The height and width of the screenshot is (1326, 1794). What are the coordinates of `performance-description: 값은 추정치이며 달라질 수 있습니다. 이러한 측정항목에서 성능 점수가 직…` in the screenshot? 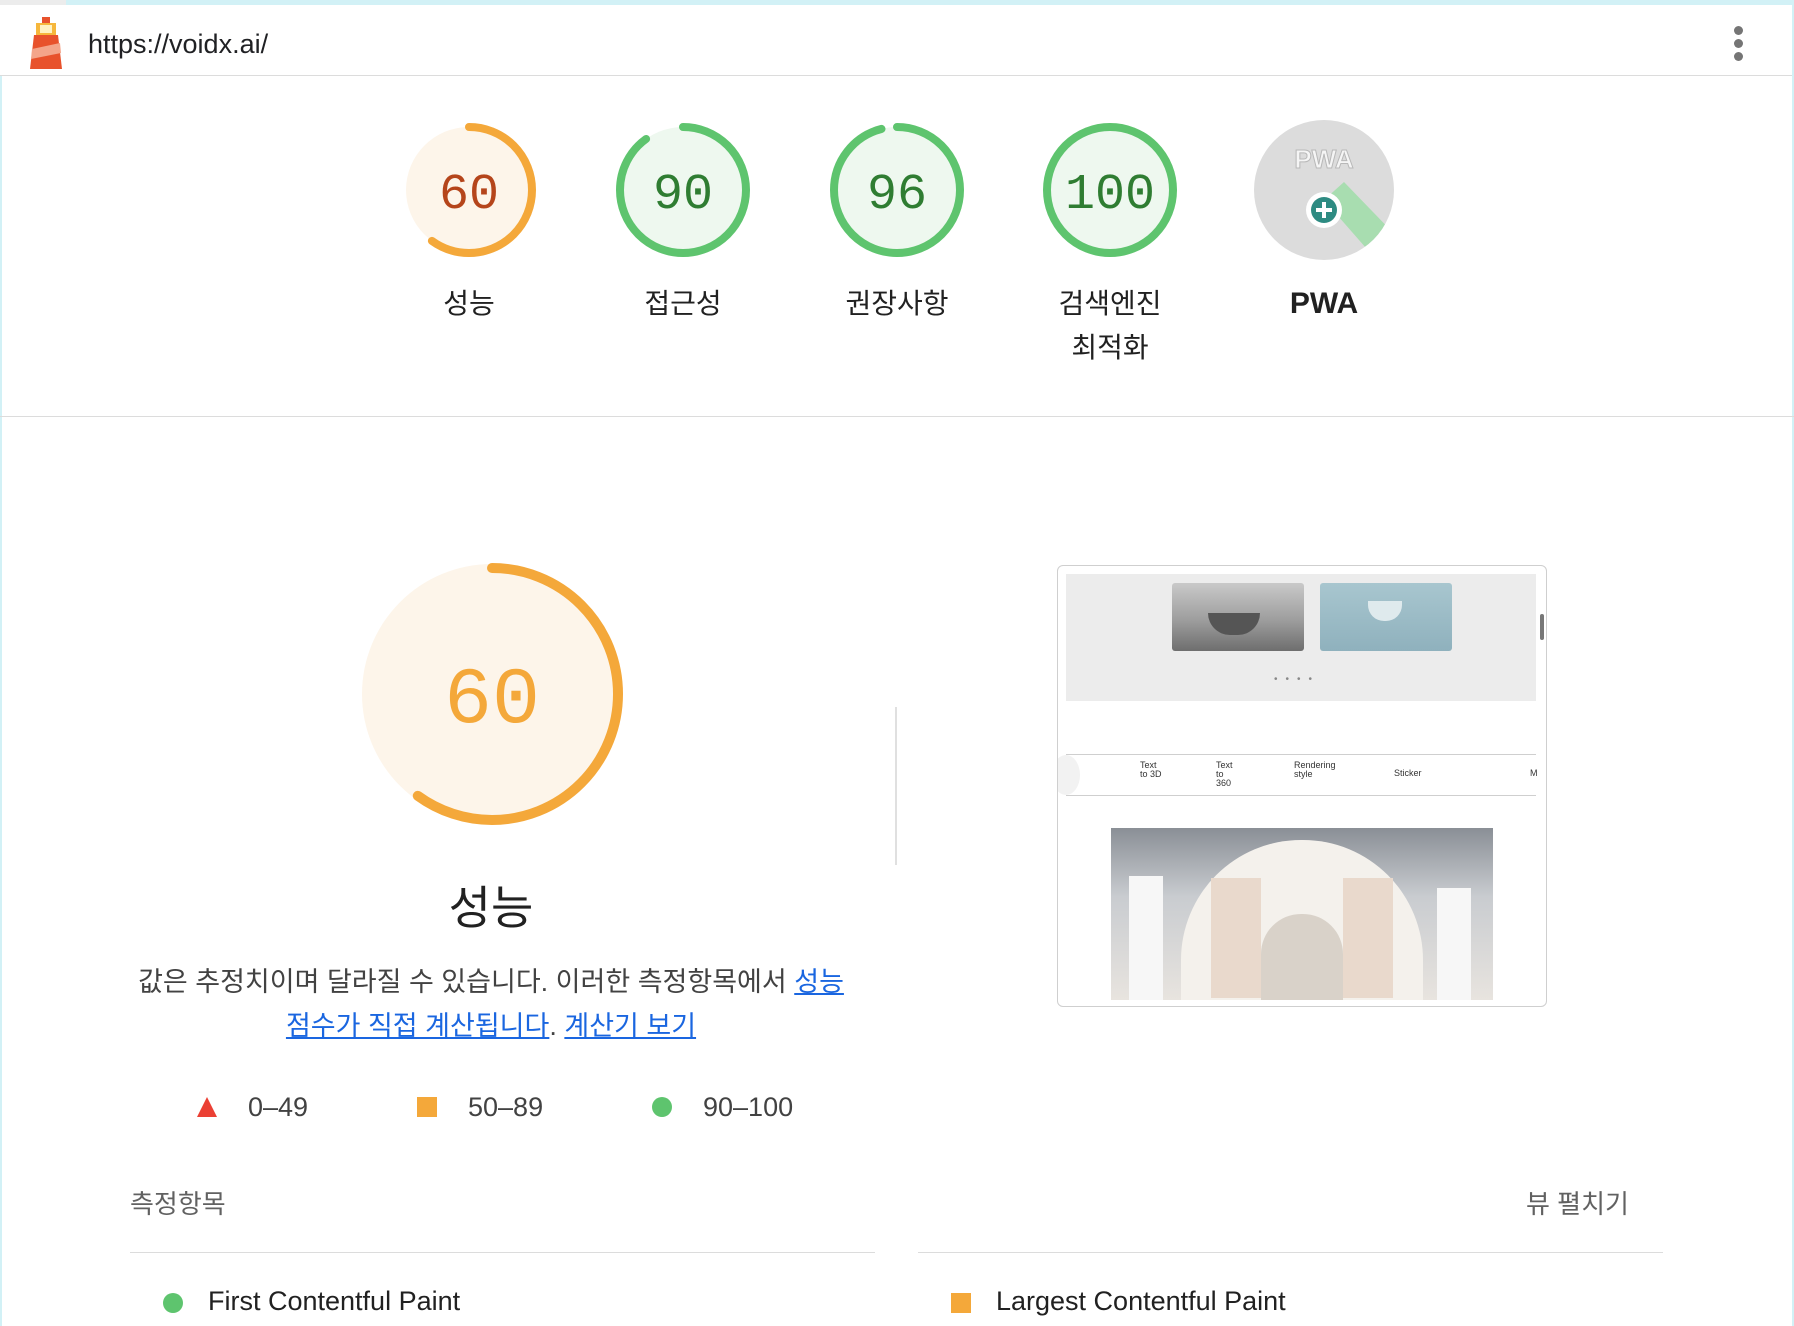 It's located at (491, 1004).